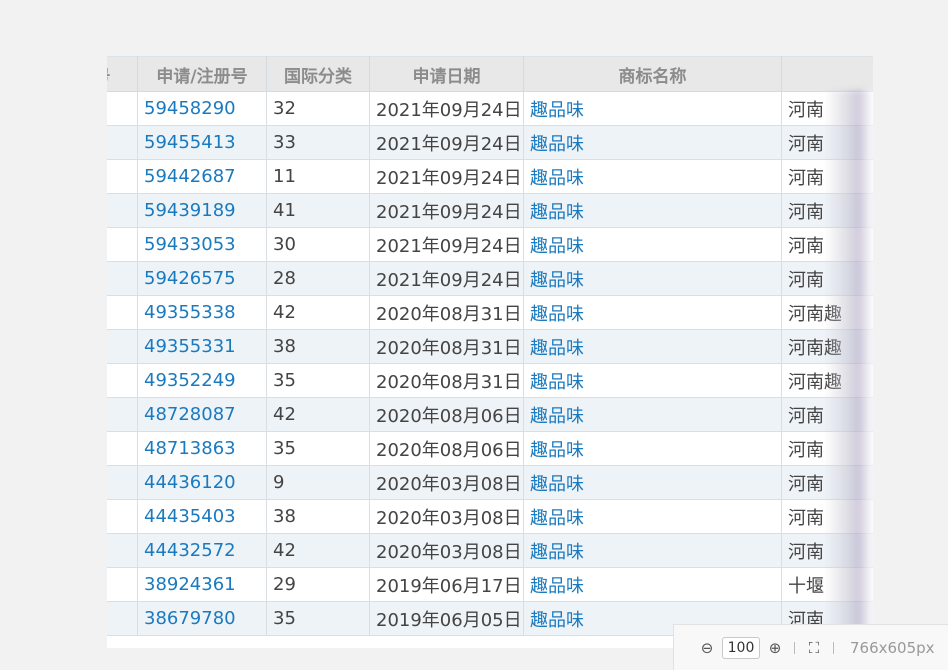 This screenshot has height=670, width=948. Describe the element at coordinates (318, 108) in the screenshot. I see `class-cell: 32` at that location.